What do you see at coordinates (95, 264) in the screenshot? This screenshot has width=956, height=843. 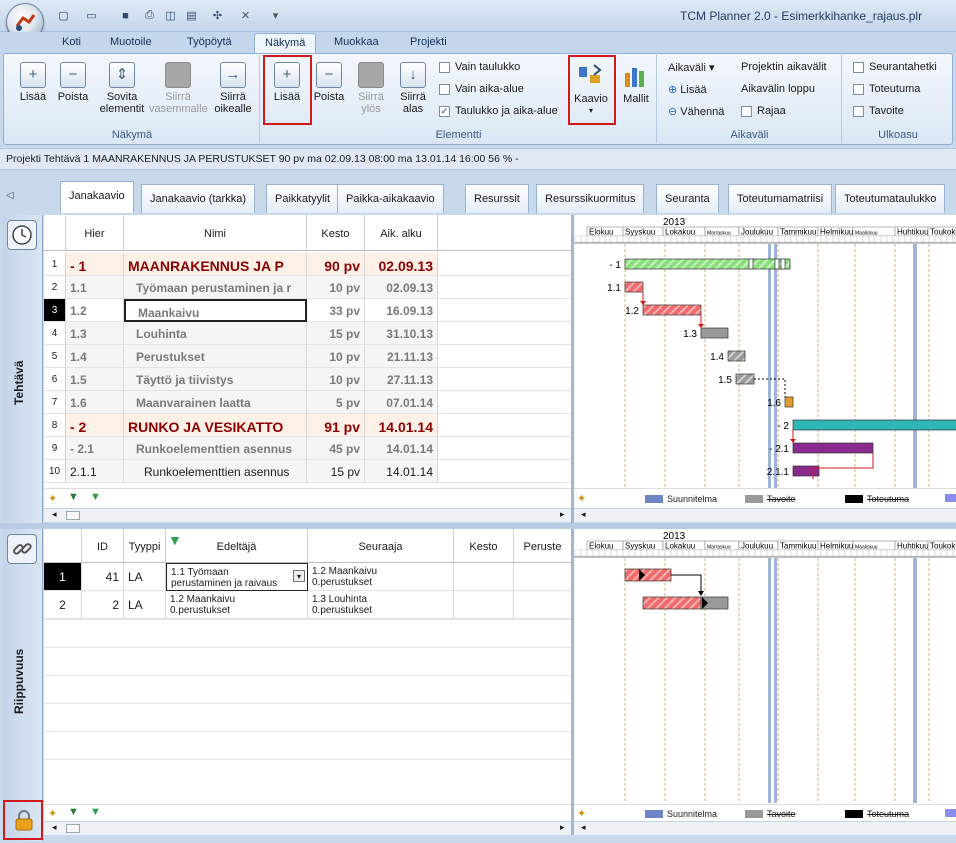 I see `hier-cell: - 1` at bounding box center [95, 264].